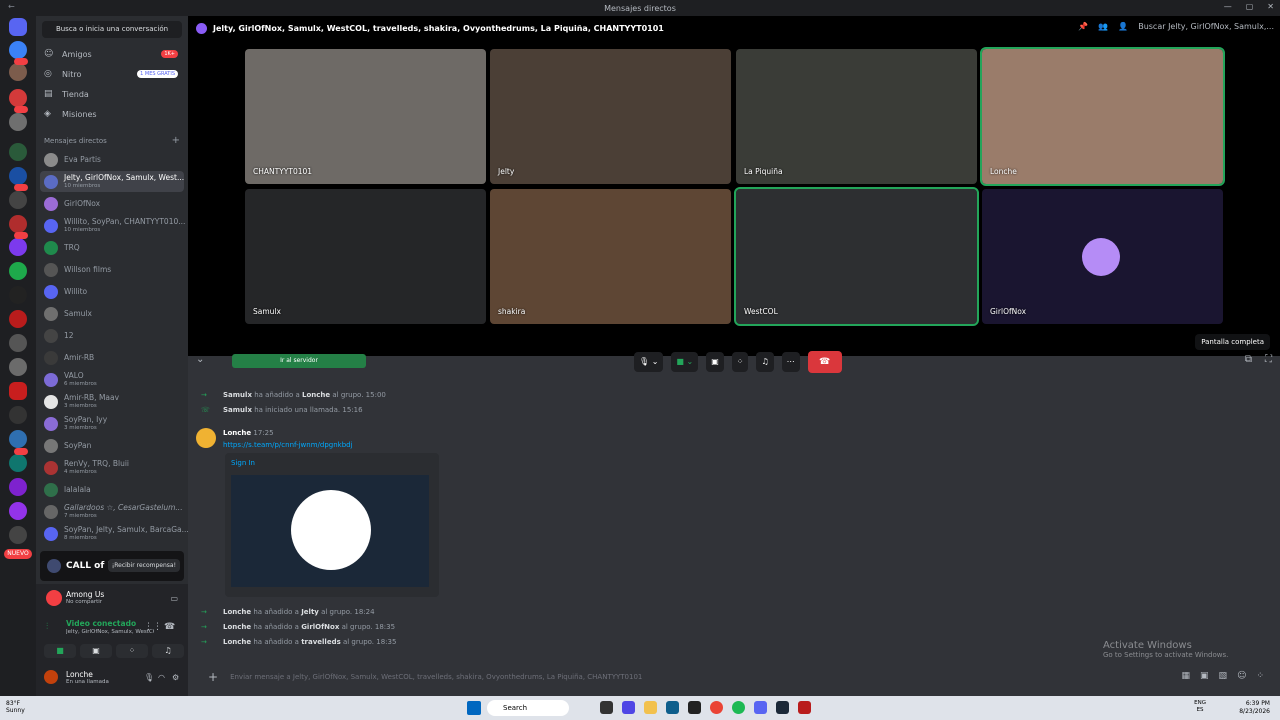 The width and height of the screenshot is (1280, 720). Describe the element at coordinates (112, 313) in the screenshot. I see `dm-item: Samulx` at that location.